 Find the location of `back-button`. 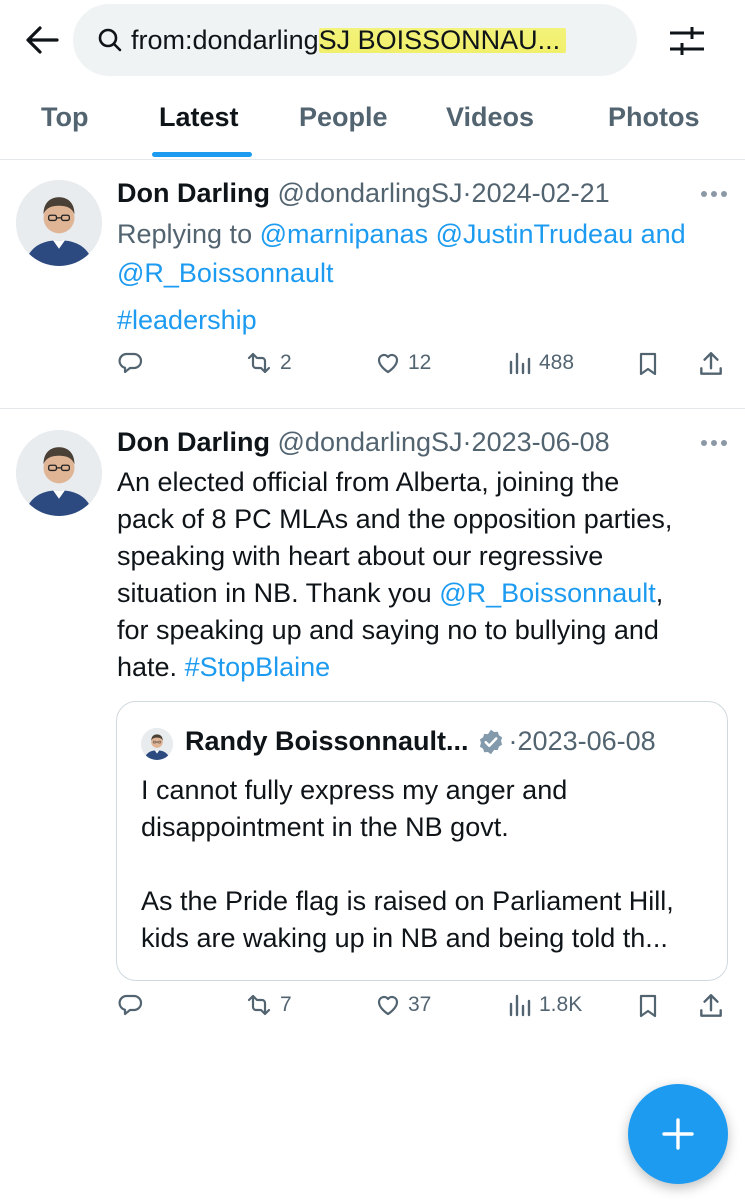

back-button is located at coordinates (42, 40).